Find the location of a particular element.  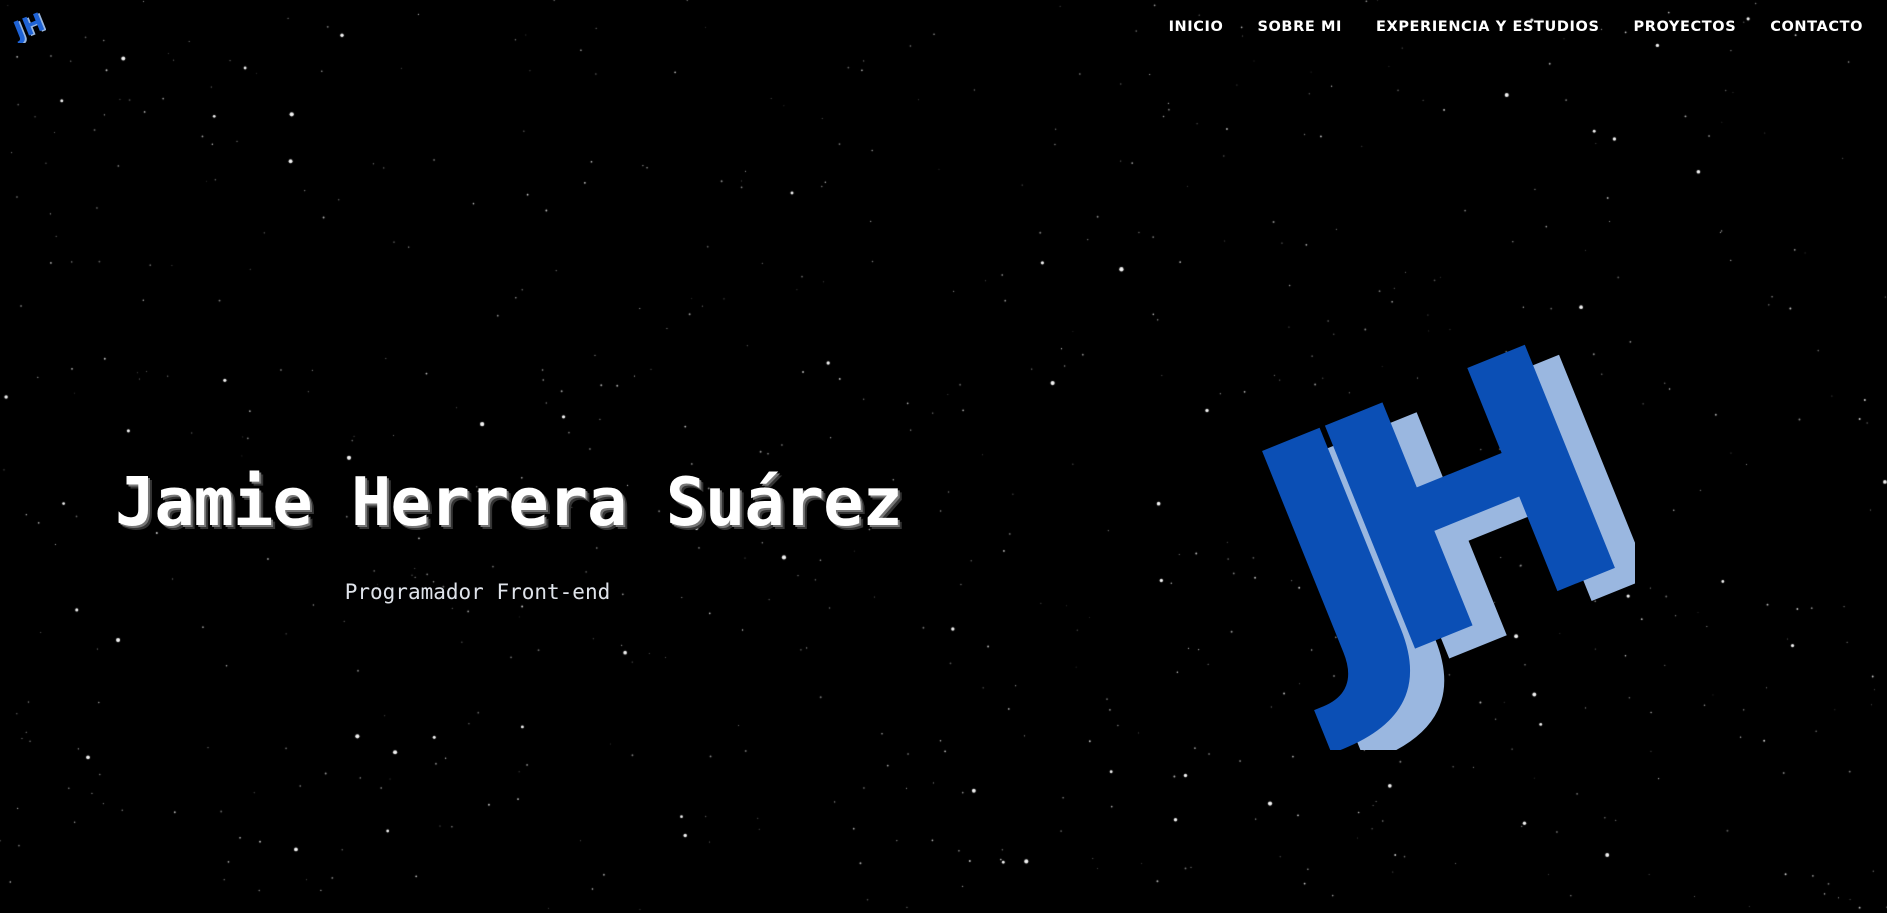

nav-link-experiencia: EXPERIENCIA Y ESTUDIOS is located at coordinates (1488, 27).